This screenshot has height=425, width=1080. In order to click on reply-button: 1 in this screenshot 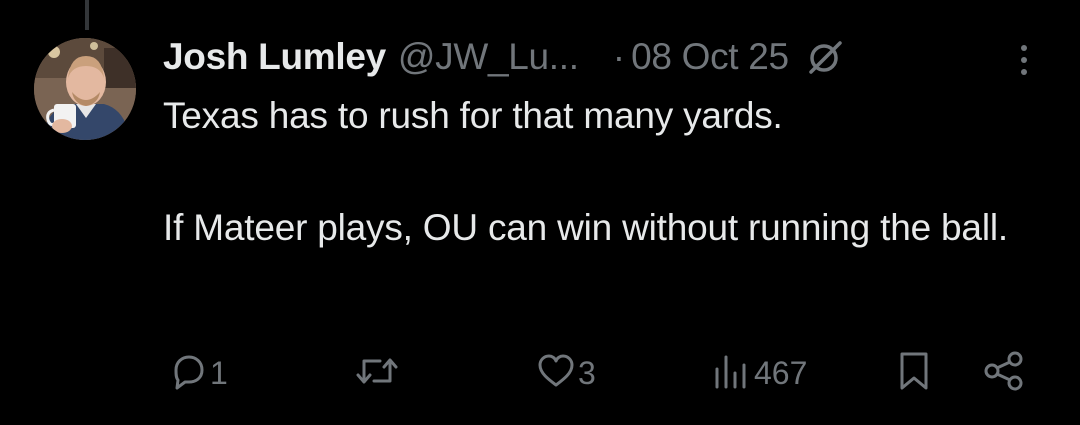, I will do `click(198, 373)`.